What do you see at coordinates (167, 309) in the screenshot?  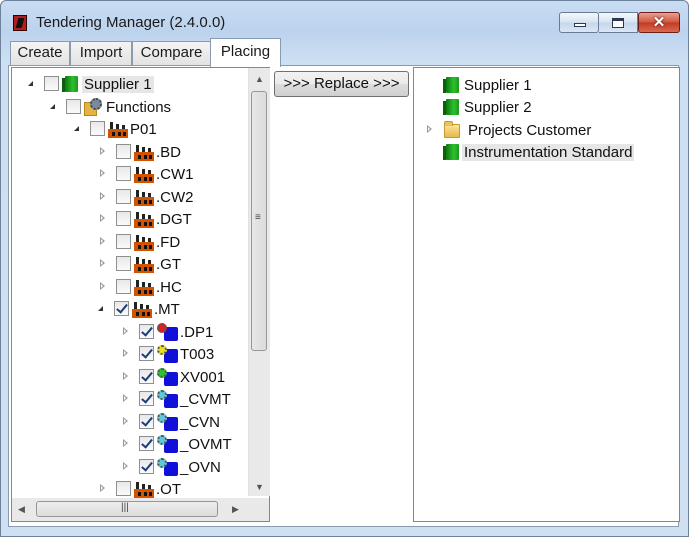 I see `tree-label: .MT` at bounding box center [167, 309].